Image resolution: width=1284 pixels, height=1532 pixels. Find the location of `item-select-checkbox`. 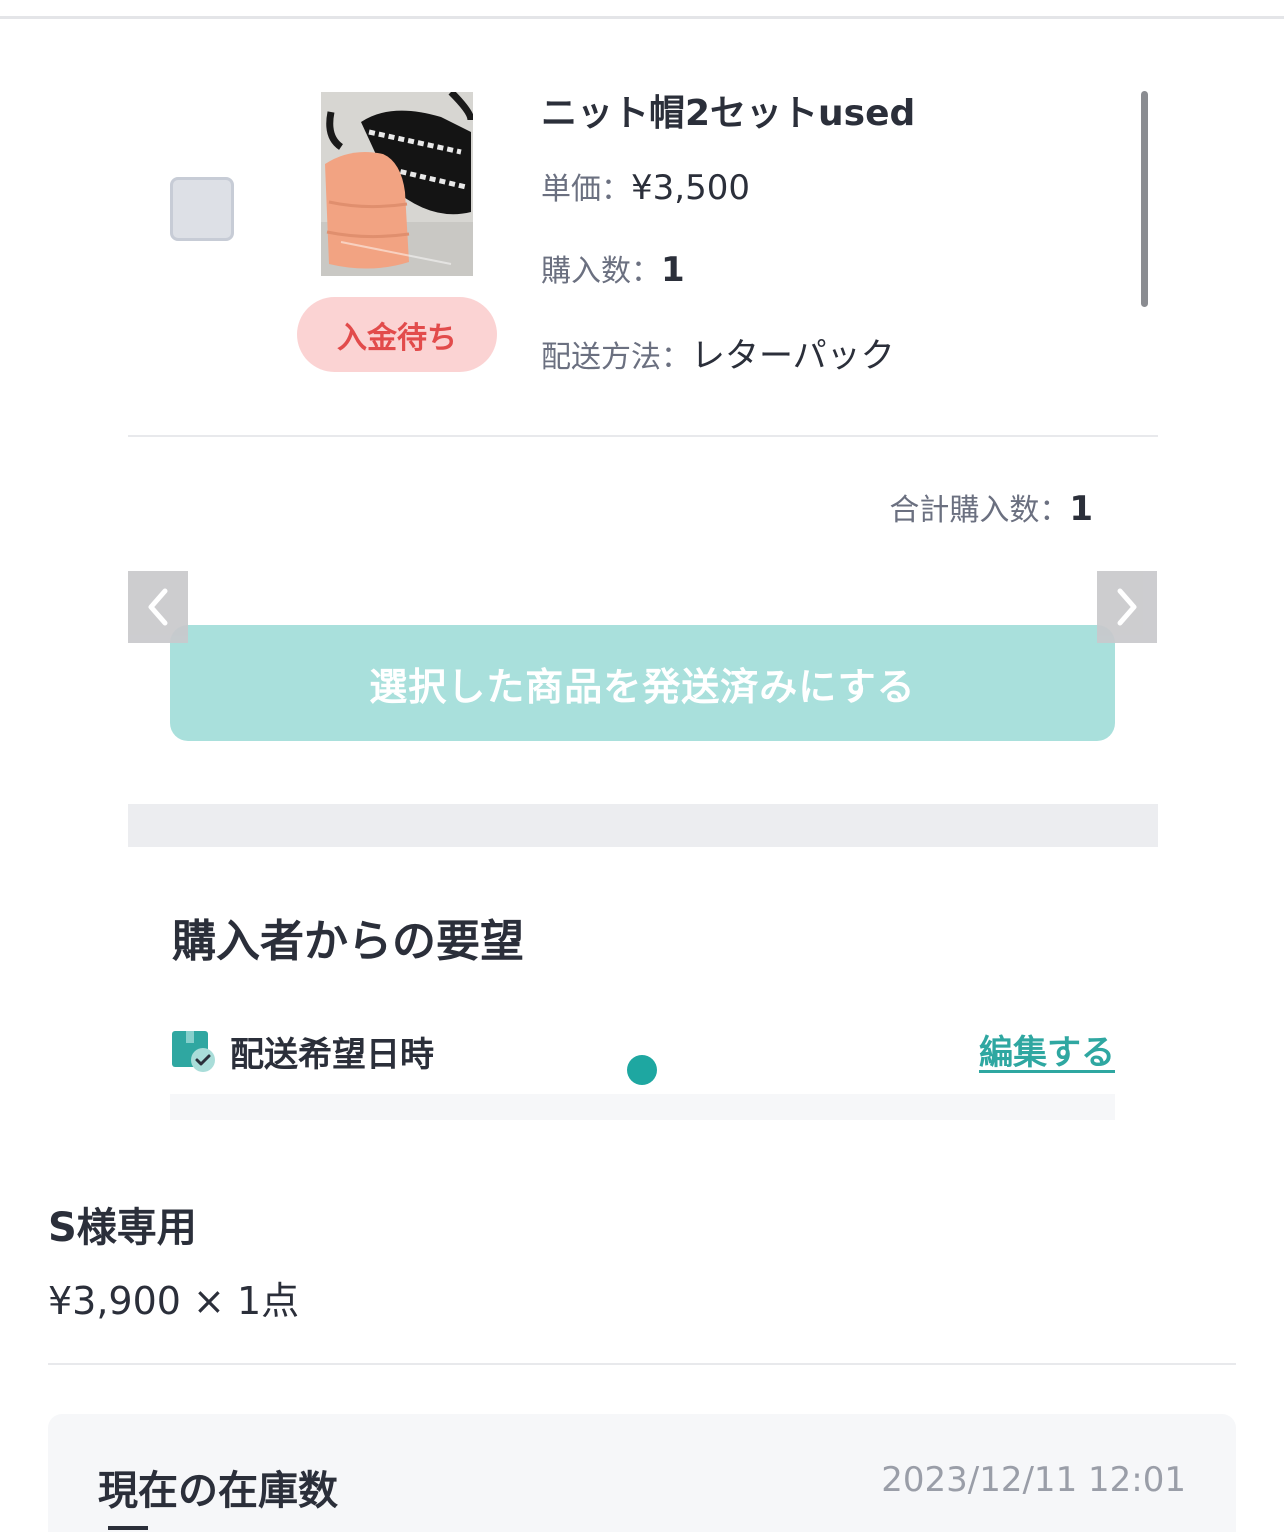

item-select-checkbox is located at coordinates (202, 209).